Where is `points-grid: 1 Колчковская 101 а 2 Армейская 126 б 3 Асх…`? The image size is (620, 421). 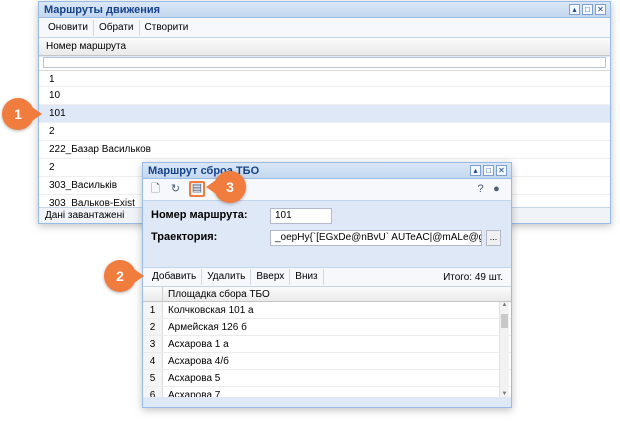
points-grid: 1 Колчковская 101 а 2 Армейская 126 б 3 Асх… is located at coordinates (327, 349).